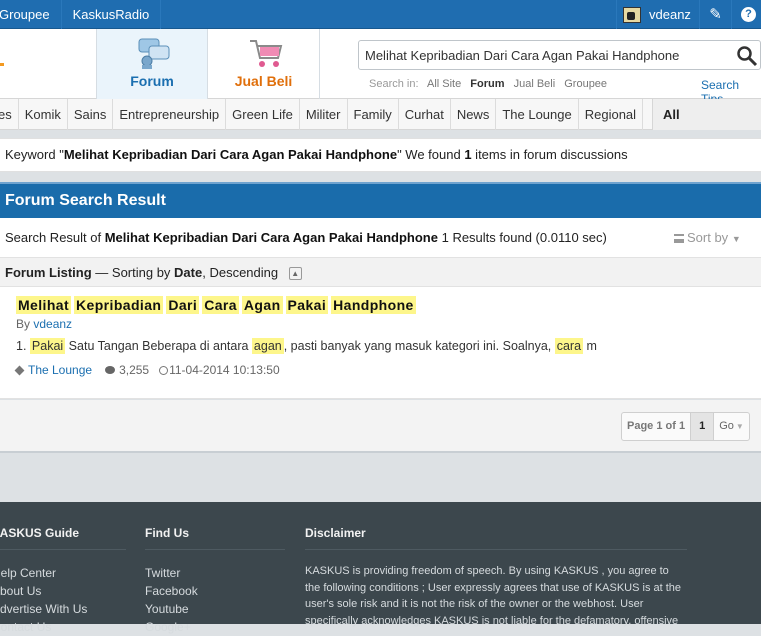 The height and width of the screenshot is (636, 761). Describe the element at coordinates (373, 114) in the screenshot. I see `category-item: Family` at that location.